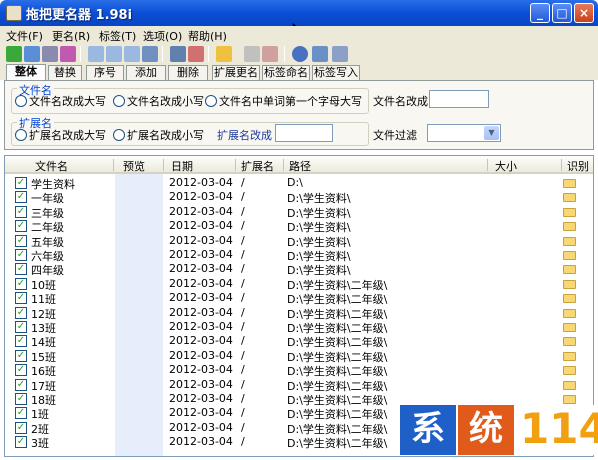 The image size is (598, 460). I want to click on tab-delete: 删除, so click(188, 72).